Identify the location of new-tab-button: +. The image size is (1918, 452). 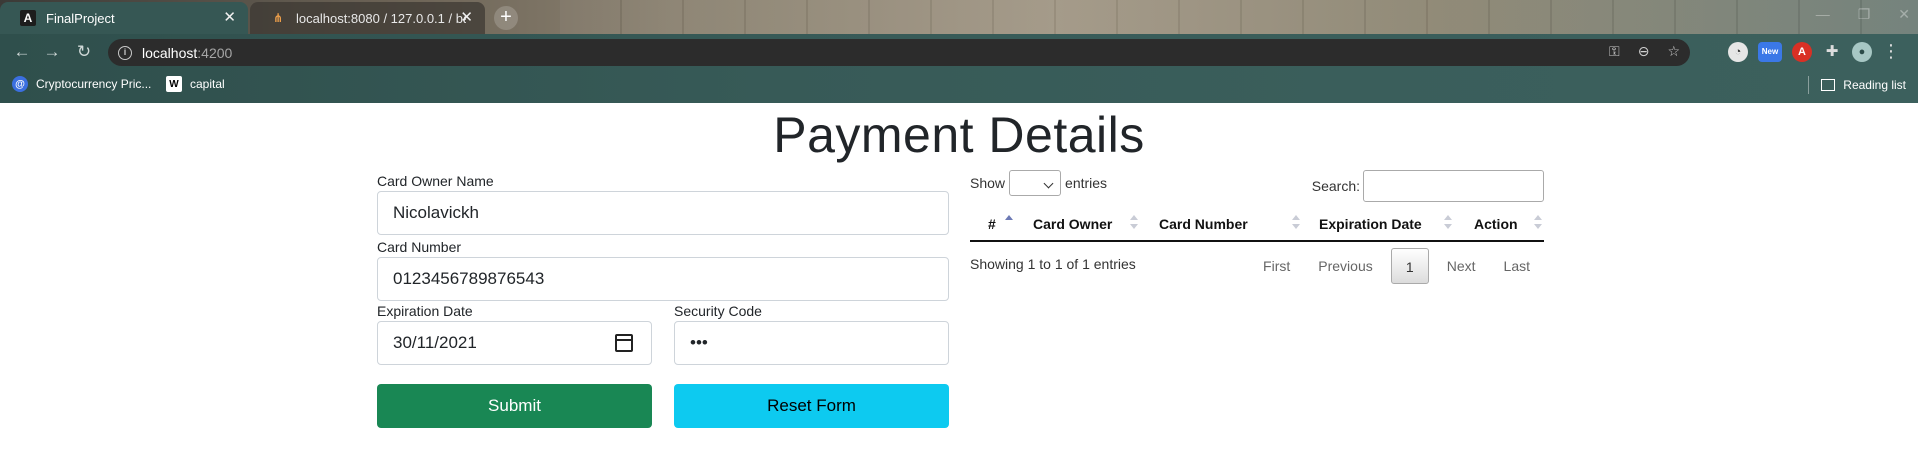
(506, 18).